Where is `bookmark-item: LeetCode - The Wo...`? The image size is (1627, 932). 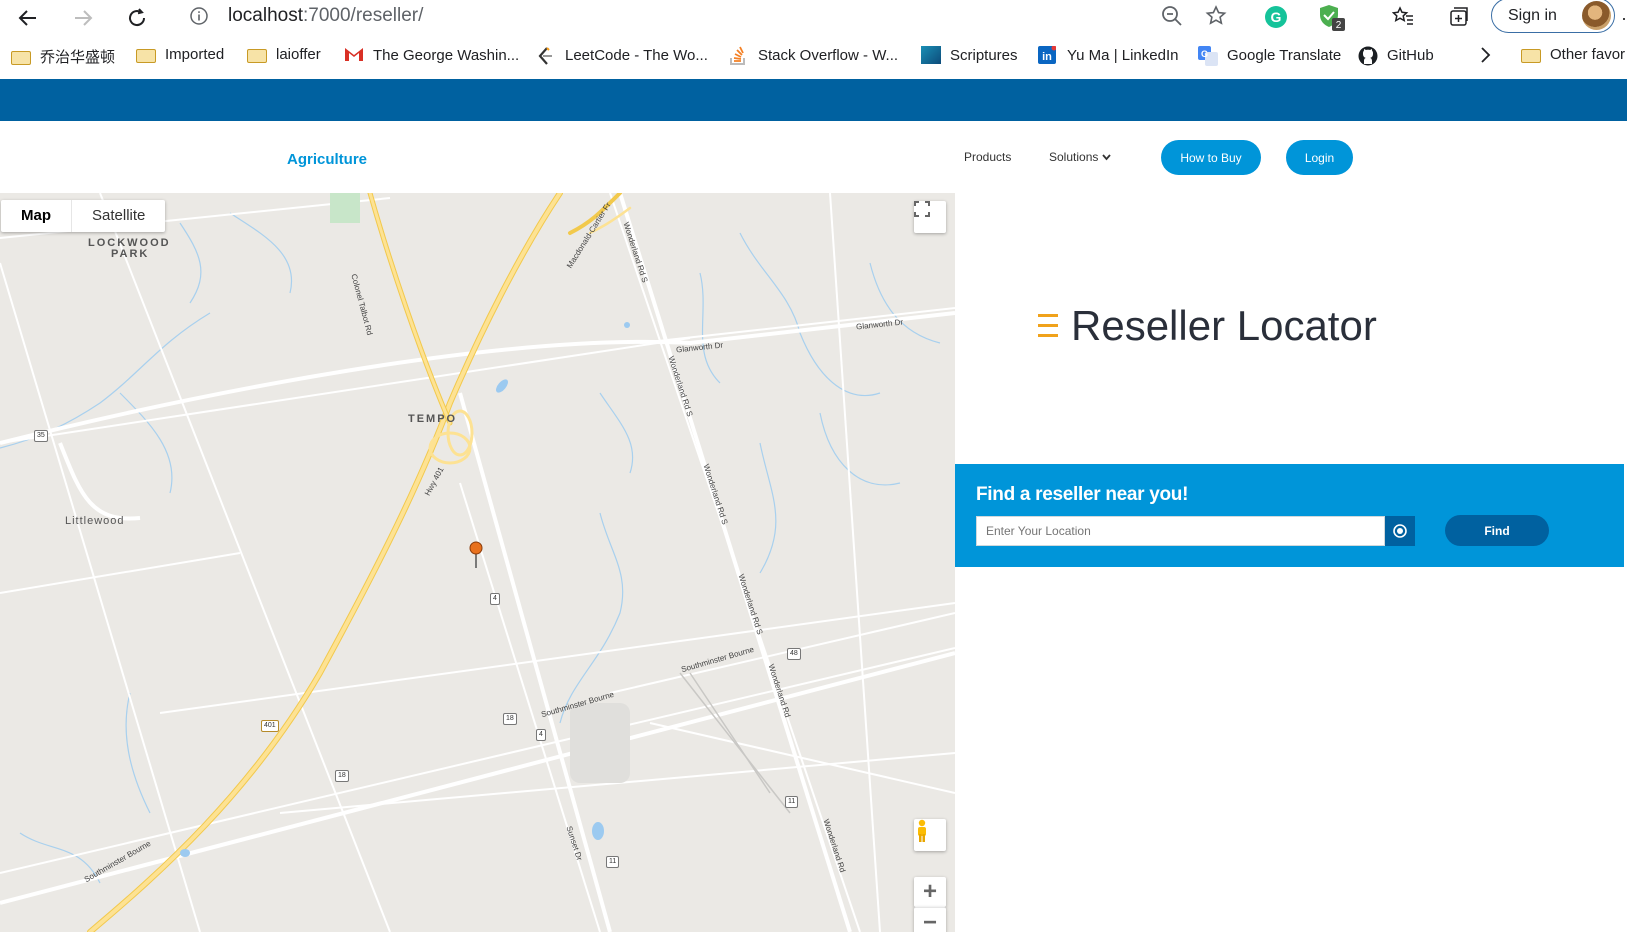
bookmark-item: LeetCode - The Wo... is located at coordinates (622, 55).